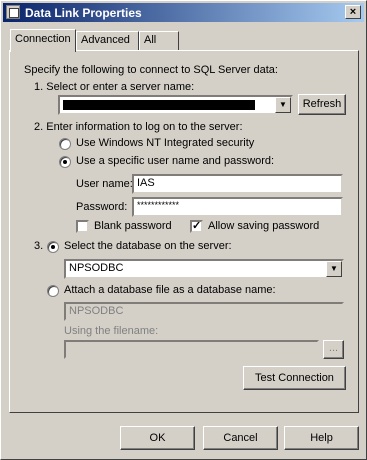 The height and width of the screenshot is (460, 367). I want to click on tab-advanced: Advanced, so click(107, 40).